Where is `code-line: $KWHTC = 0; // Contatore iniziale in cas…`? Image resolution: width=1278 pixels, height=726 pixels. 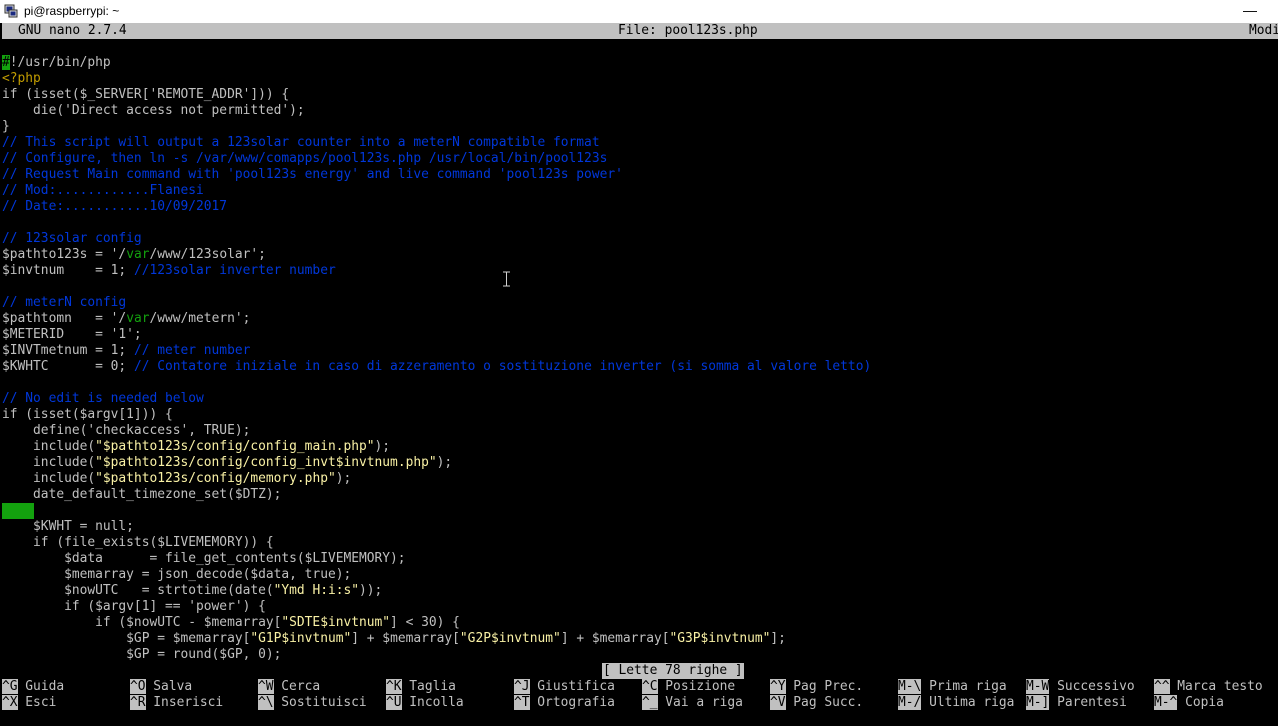 code-line: $KWHTC = 0; // Contatore iniziale in cas… is located at coordinates (436, 367).